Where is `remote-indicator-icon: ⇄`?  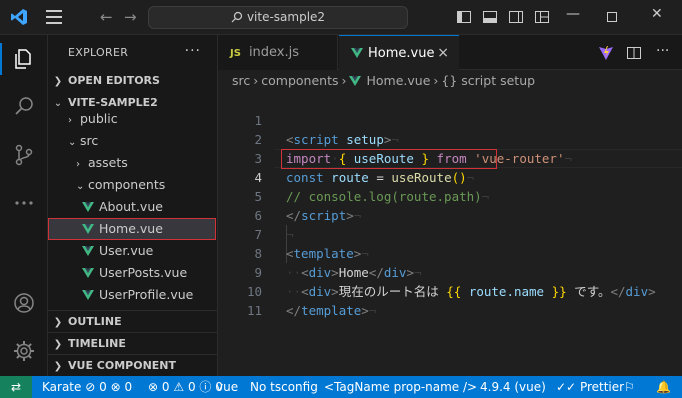
remote-indicator-icon: ⇄ is located at coordinates (16, 387).